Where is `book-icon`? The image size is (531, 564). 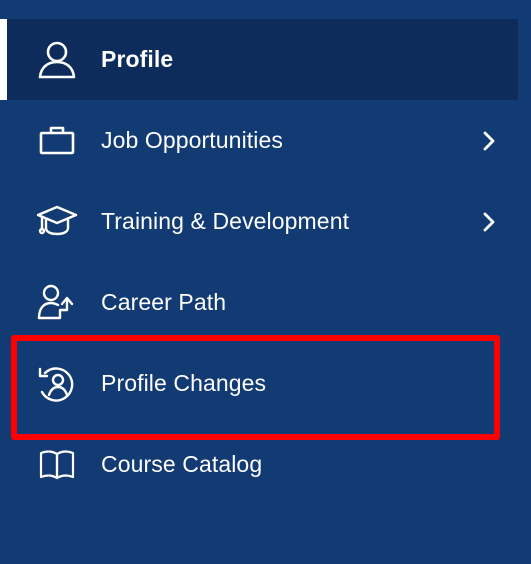
book-icon is located at coordinates (57, 465).